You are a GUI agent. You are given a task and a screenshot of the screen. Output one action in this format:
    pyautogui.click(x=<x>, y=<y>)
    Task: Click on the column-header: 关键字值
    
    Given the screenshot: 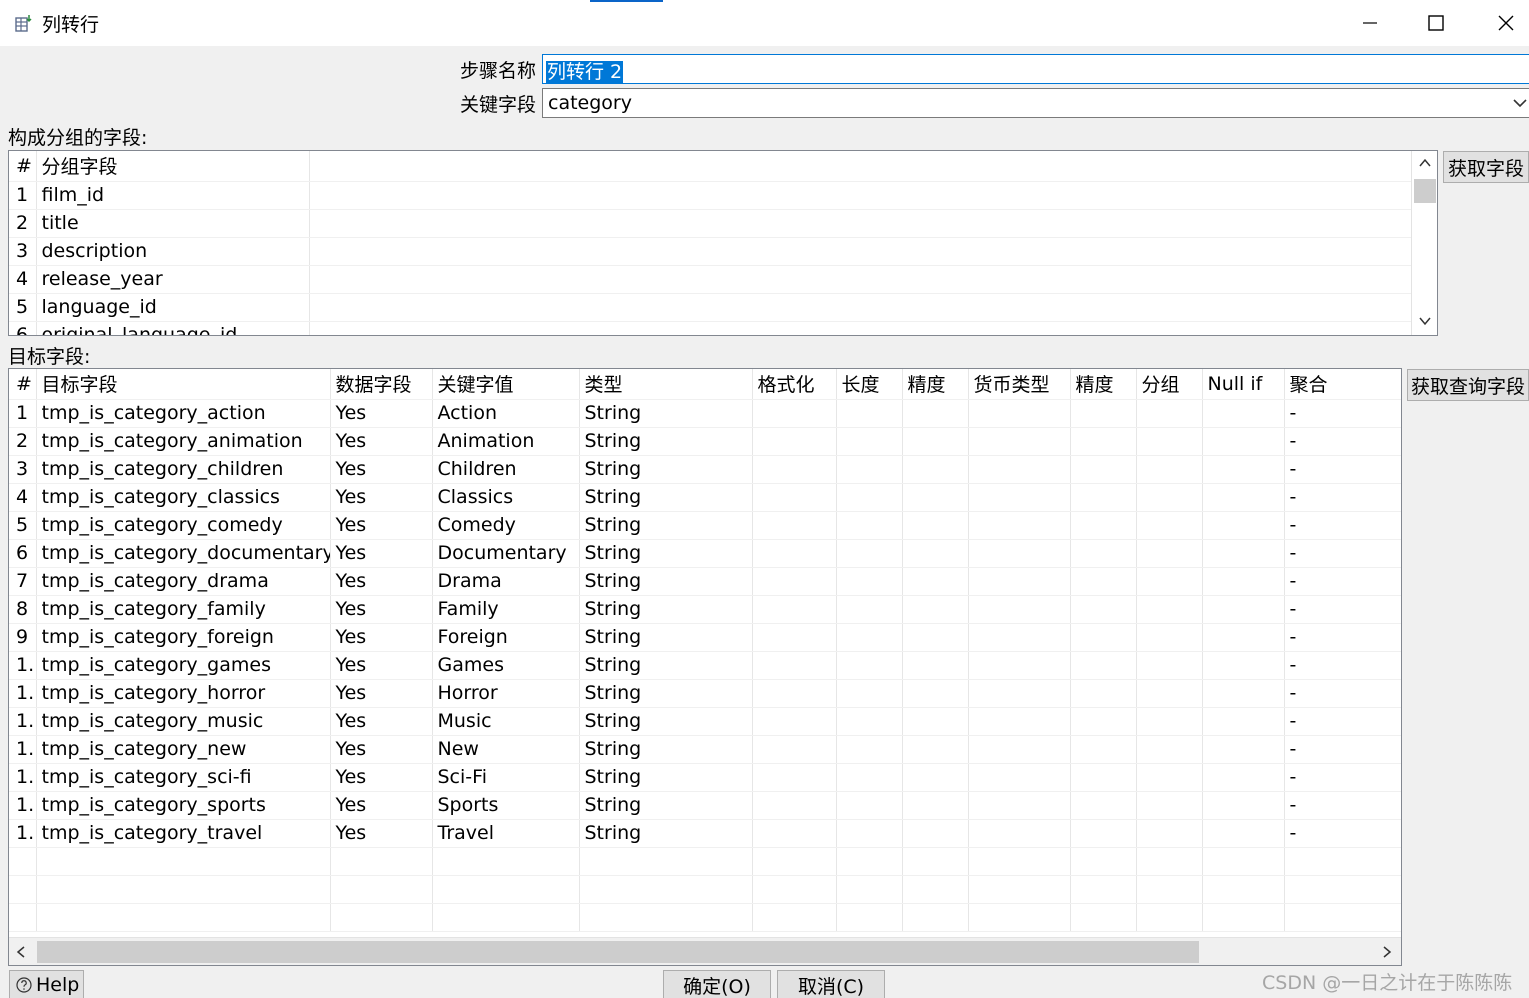 What is the action you would take?
    pyautogui.click(x=506, y=384)
    